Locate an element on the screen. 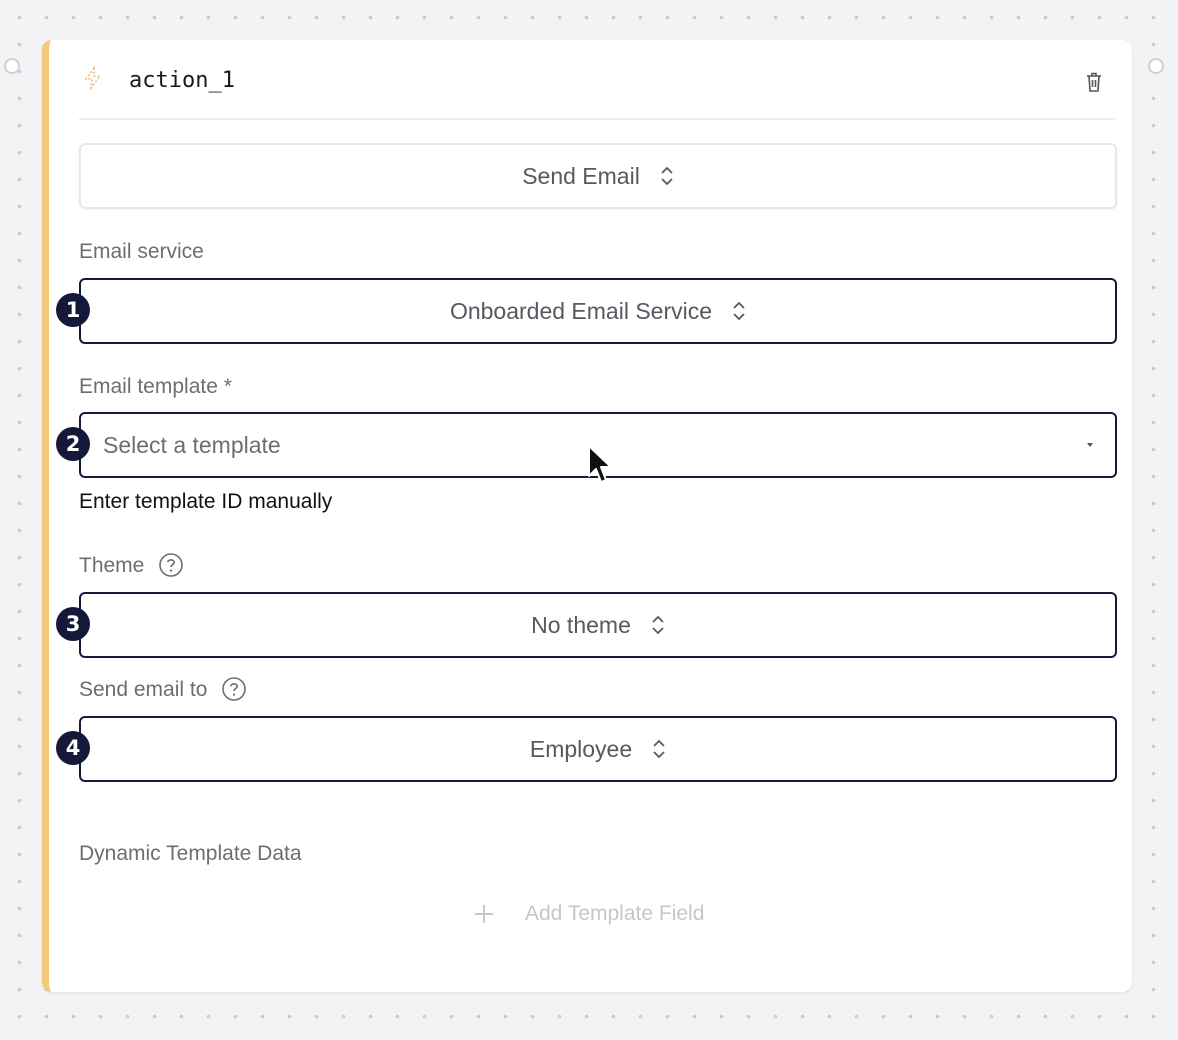  email-template-placeholder: Select a template is located at coordinates (192, 444).